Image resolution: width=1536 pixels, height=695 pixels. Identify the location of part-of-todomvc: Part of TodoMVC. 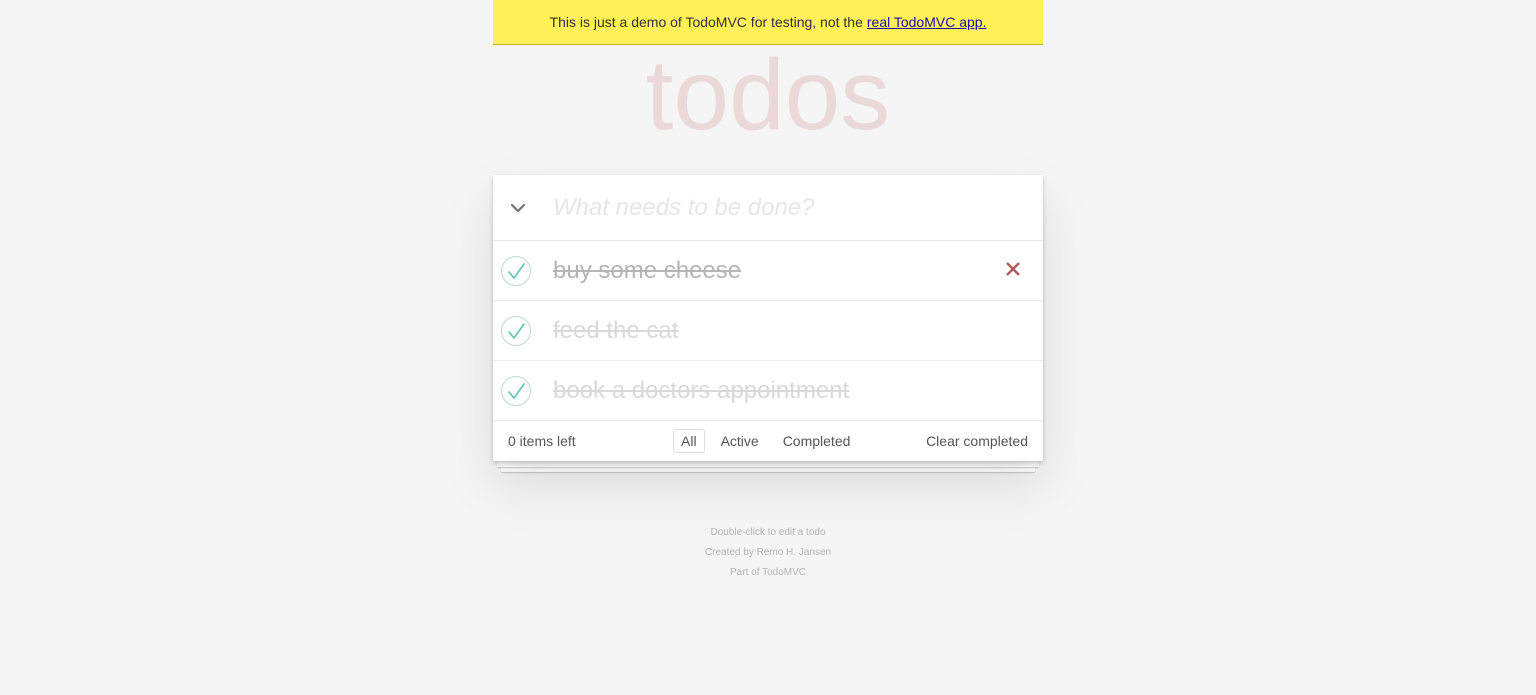
(768, 572).